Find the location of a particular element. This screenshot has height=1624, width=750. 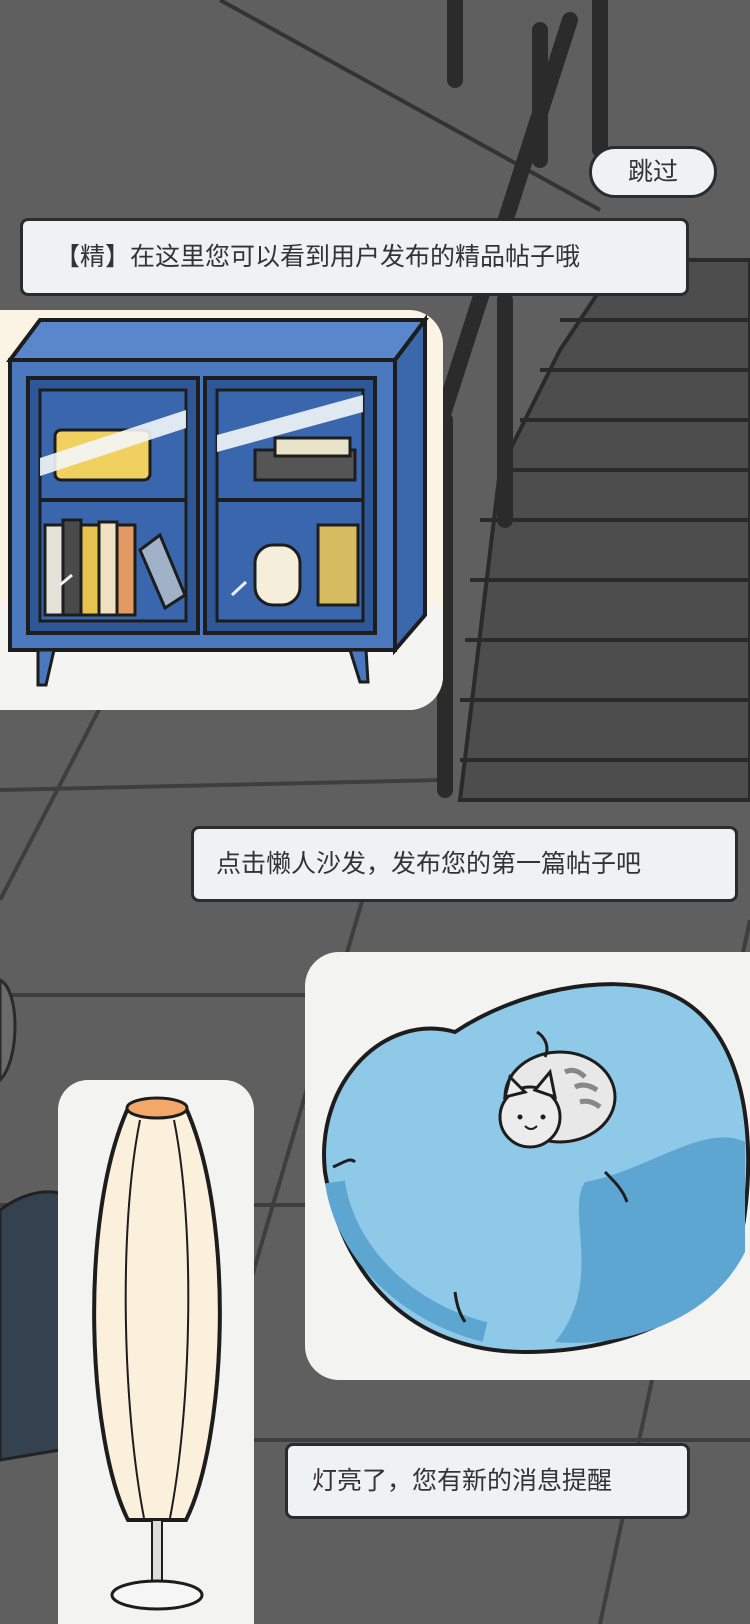

floor-lamp-illustration is located at coordinates (157, 1353).